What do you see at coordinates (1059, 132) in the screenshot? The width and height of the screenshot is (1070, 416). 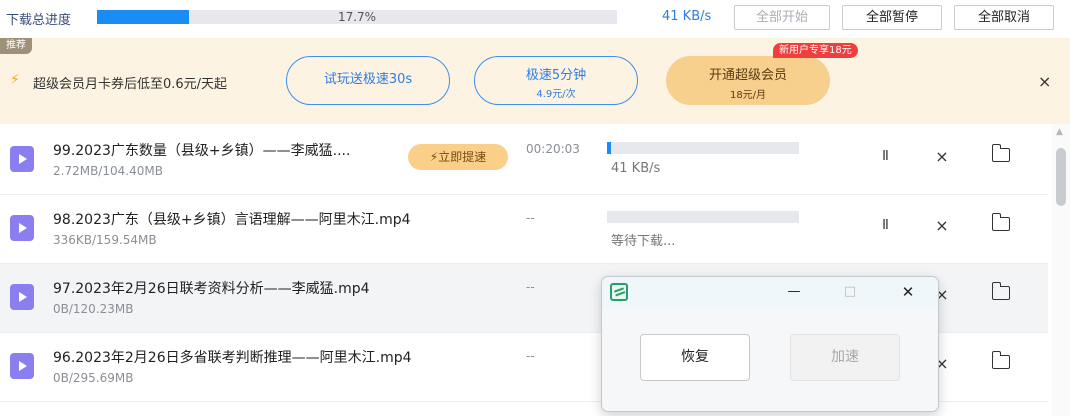 I see `scroll-up-icon: ▲` at bounding box center [1059, 132].